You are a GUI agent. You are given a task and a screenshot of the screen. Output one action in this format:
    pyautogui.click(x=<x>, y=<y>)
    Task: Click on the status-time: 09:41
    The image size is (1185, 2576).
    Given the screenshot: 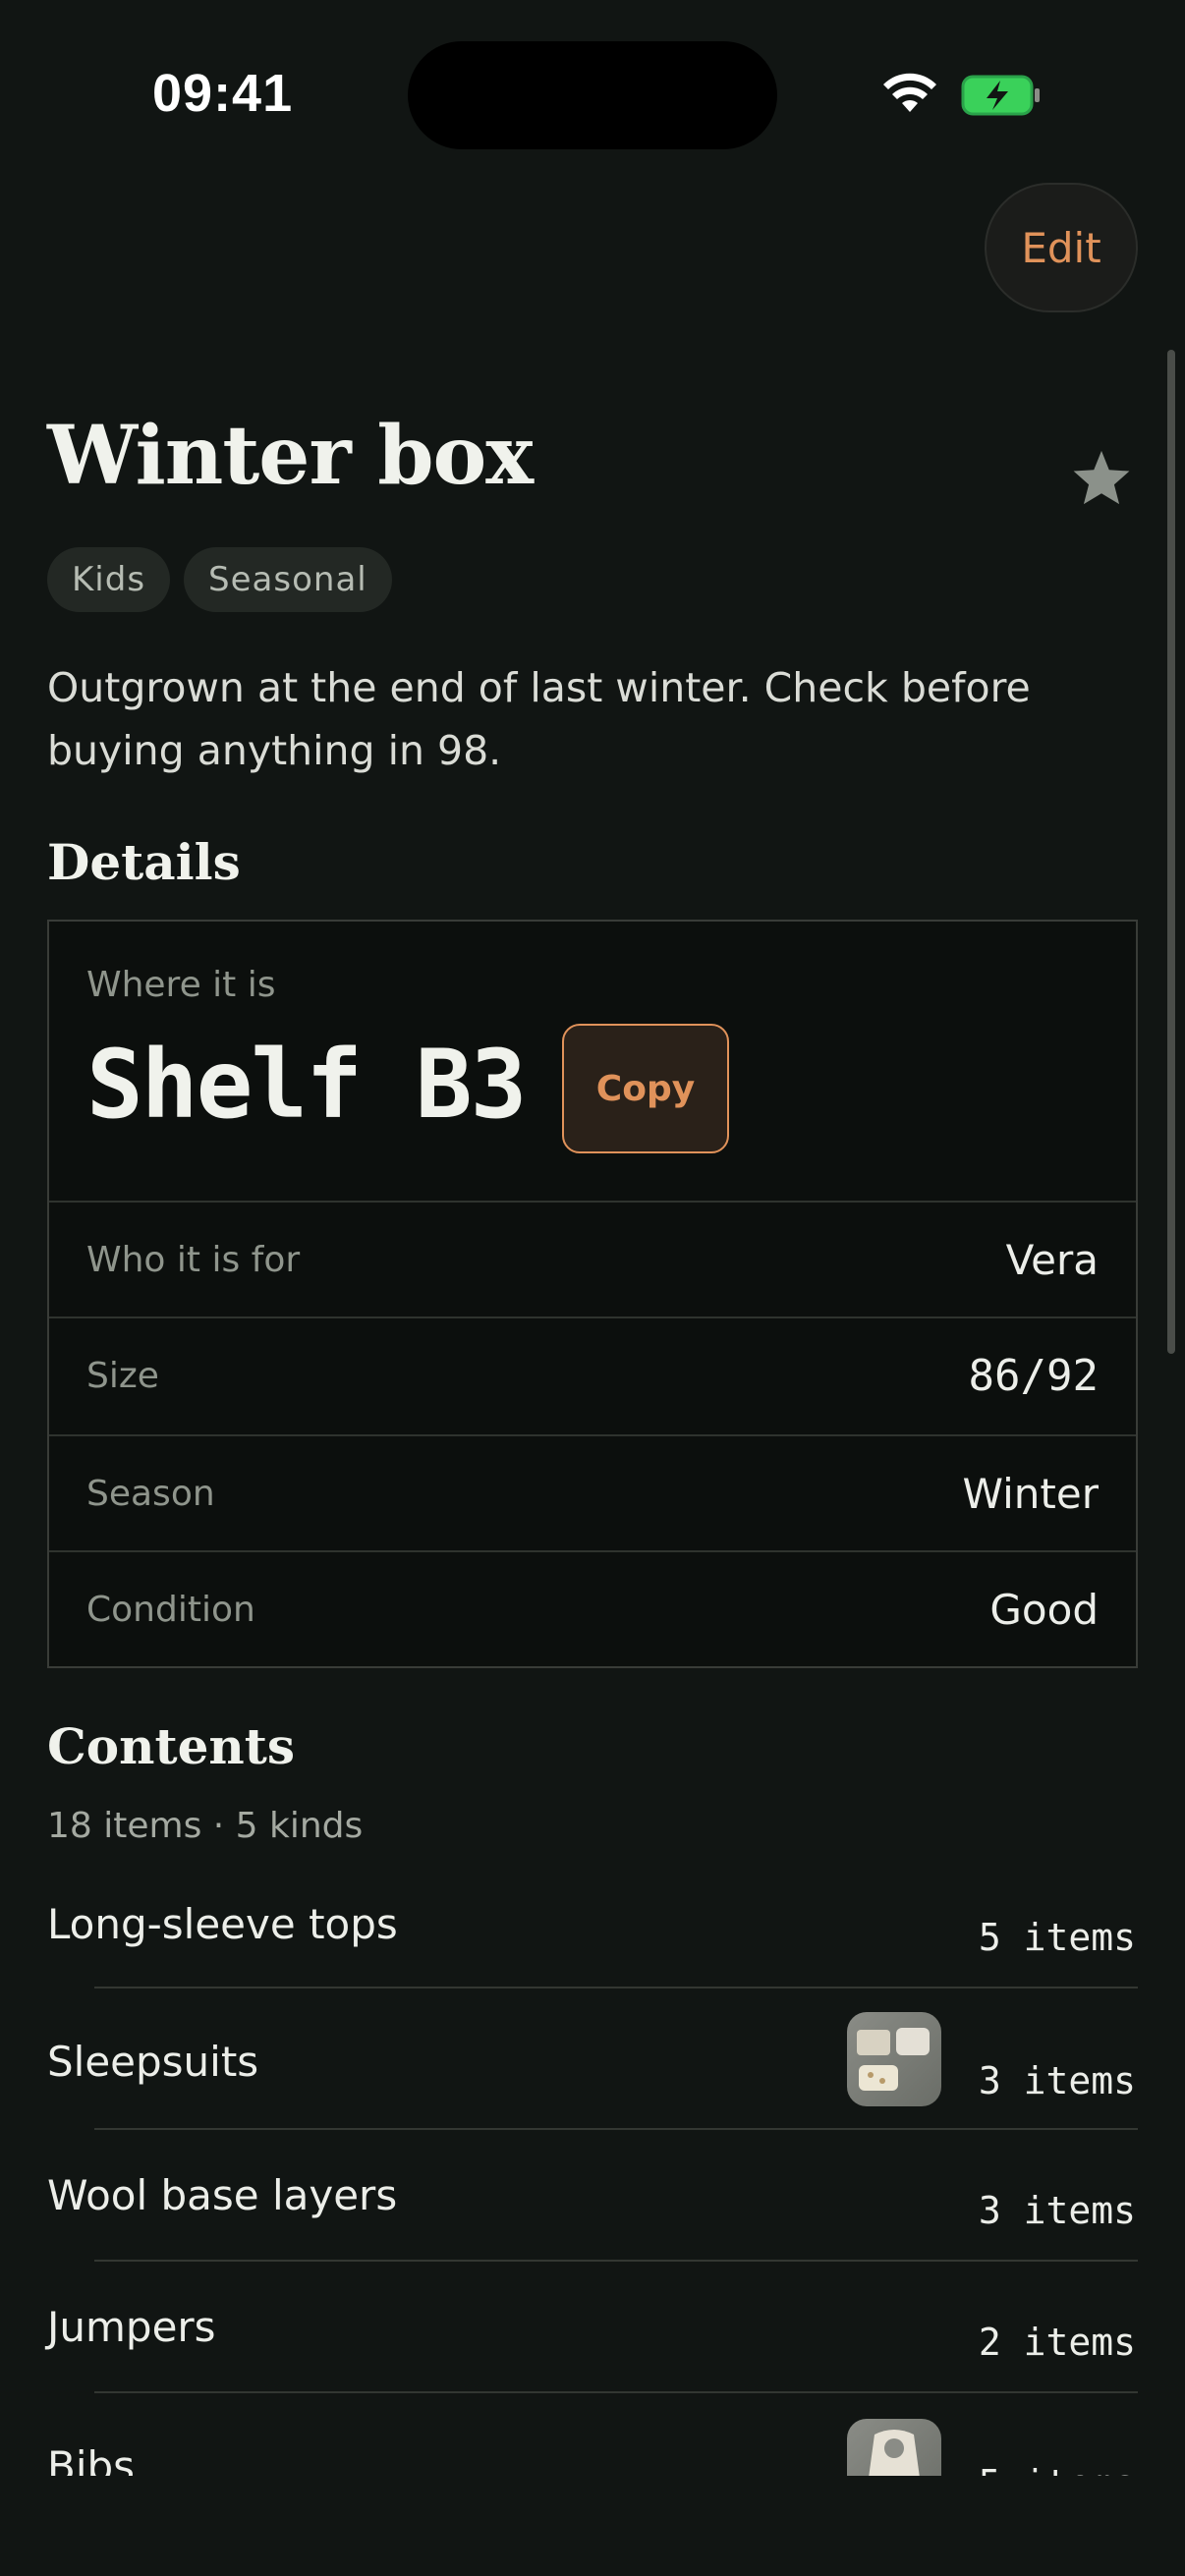 What is the action you would take?
    pyautogui.click(x=223, y=93)
    